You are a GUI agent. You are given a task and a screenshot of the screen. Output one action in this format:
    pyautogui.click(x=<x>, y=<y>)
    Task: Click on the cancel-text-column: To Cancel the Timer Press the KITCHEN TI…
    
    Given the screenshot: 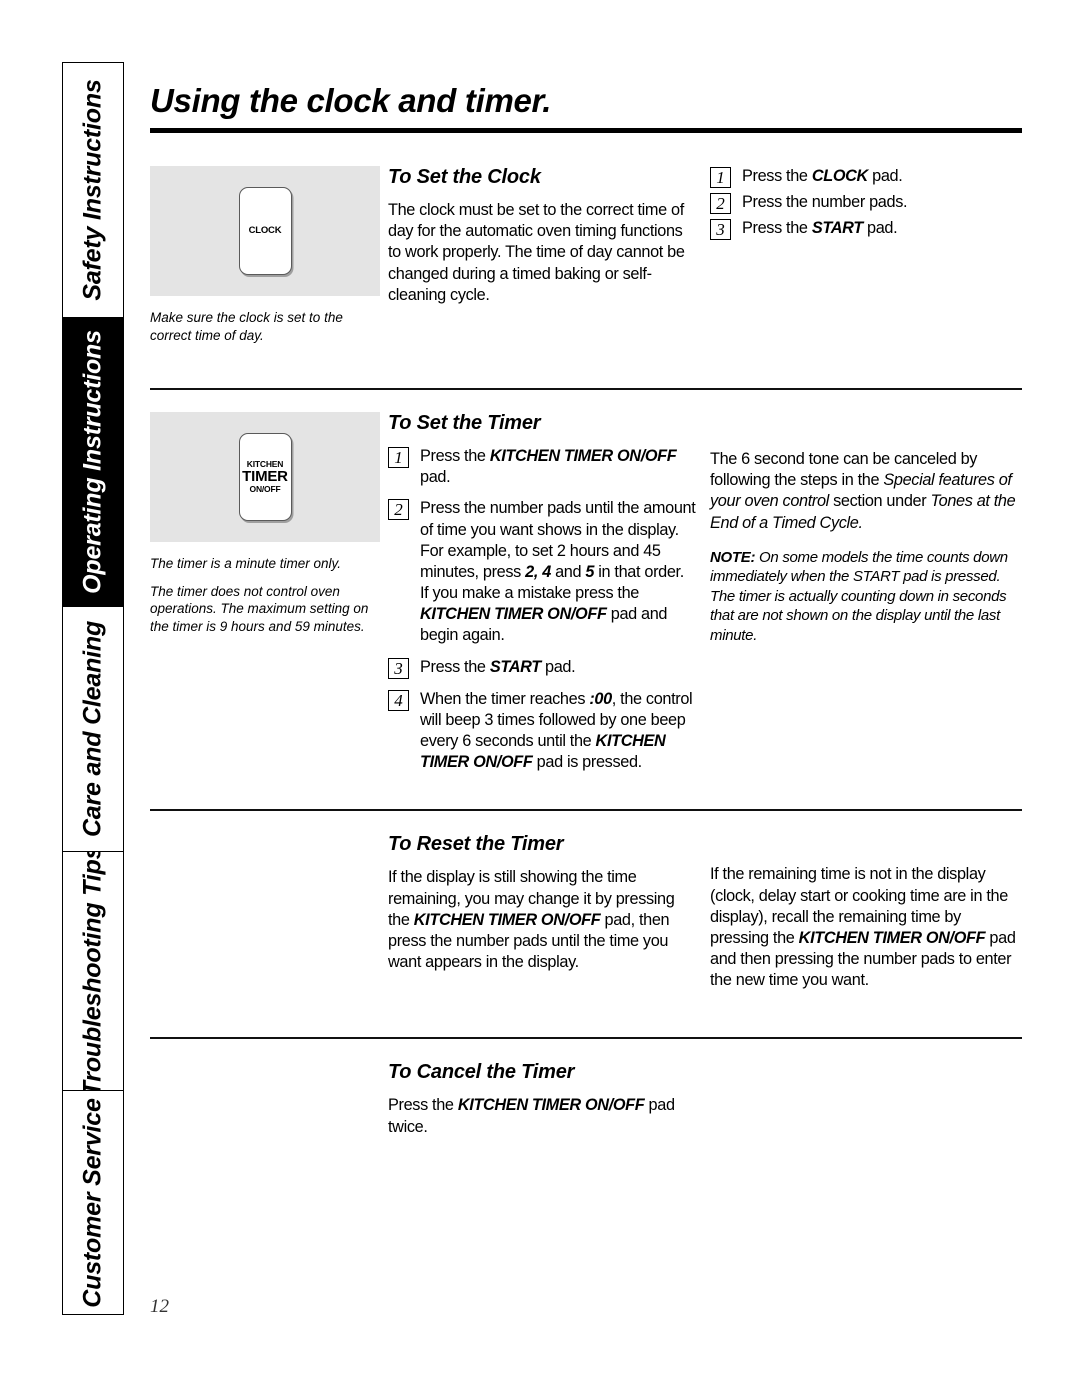 What is the action you would take?
    pyautogui.click(x=549, y=1099)
    